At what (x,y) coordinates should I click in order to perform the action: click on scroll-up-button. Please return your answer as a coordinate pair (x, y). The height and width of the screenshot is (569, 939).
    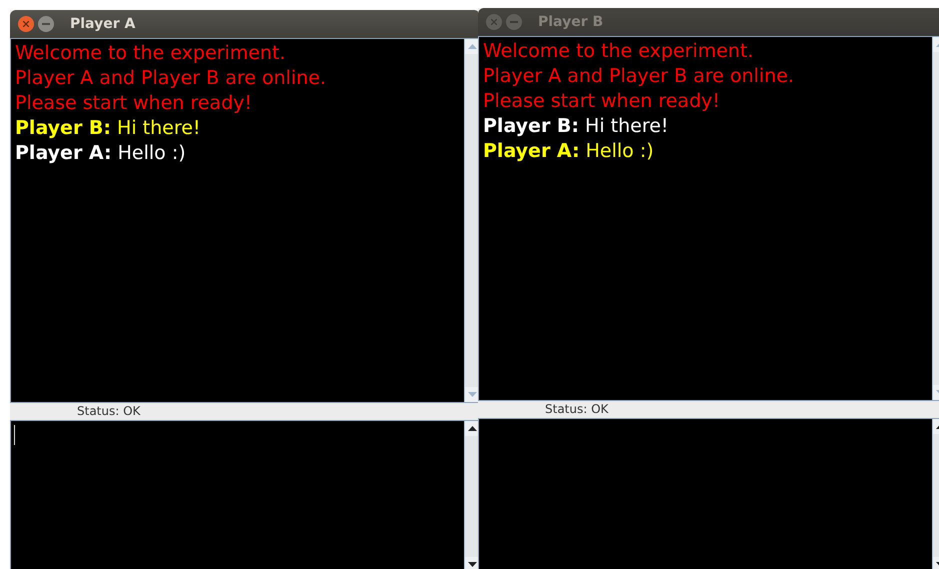
    Looking at the image, I should click on (472, 46).